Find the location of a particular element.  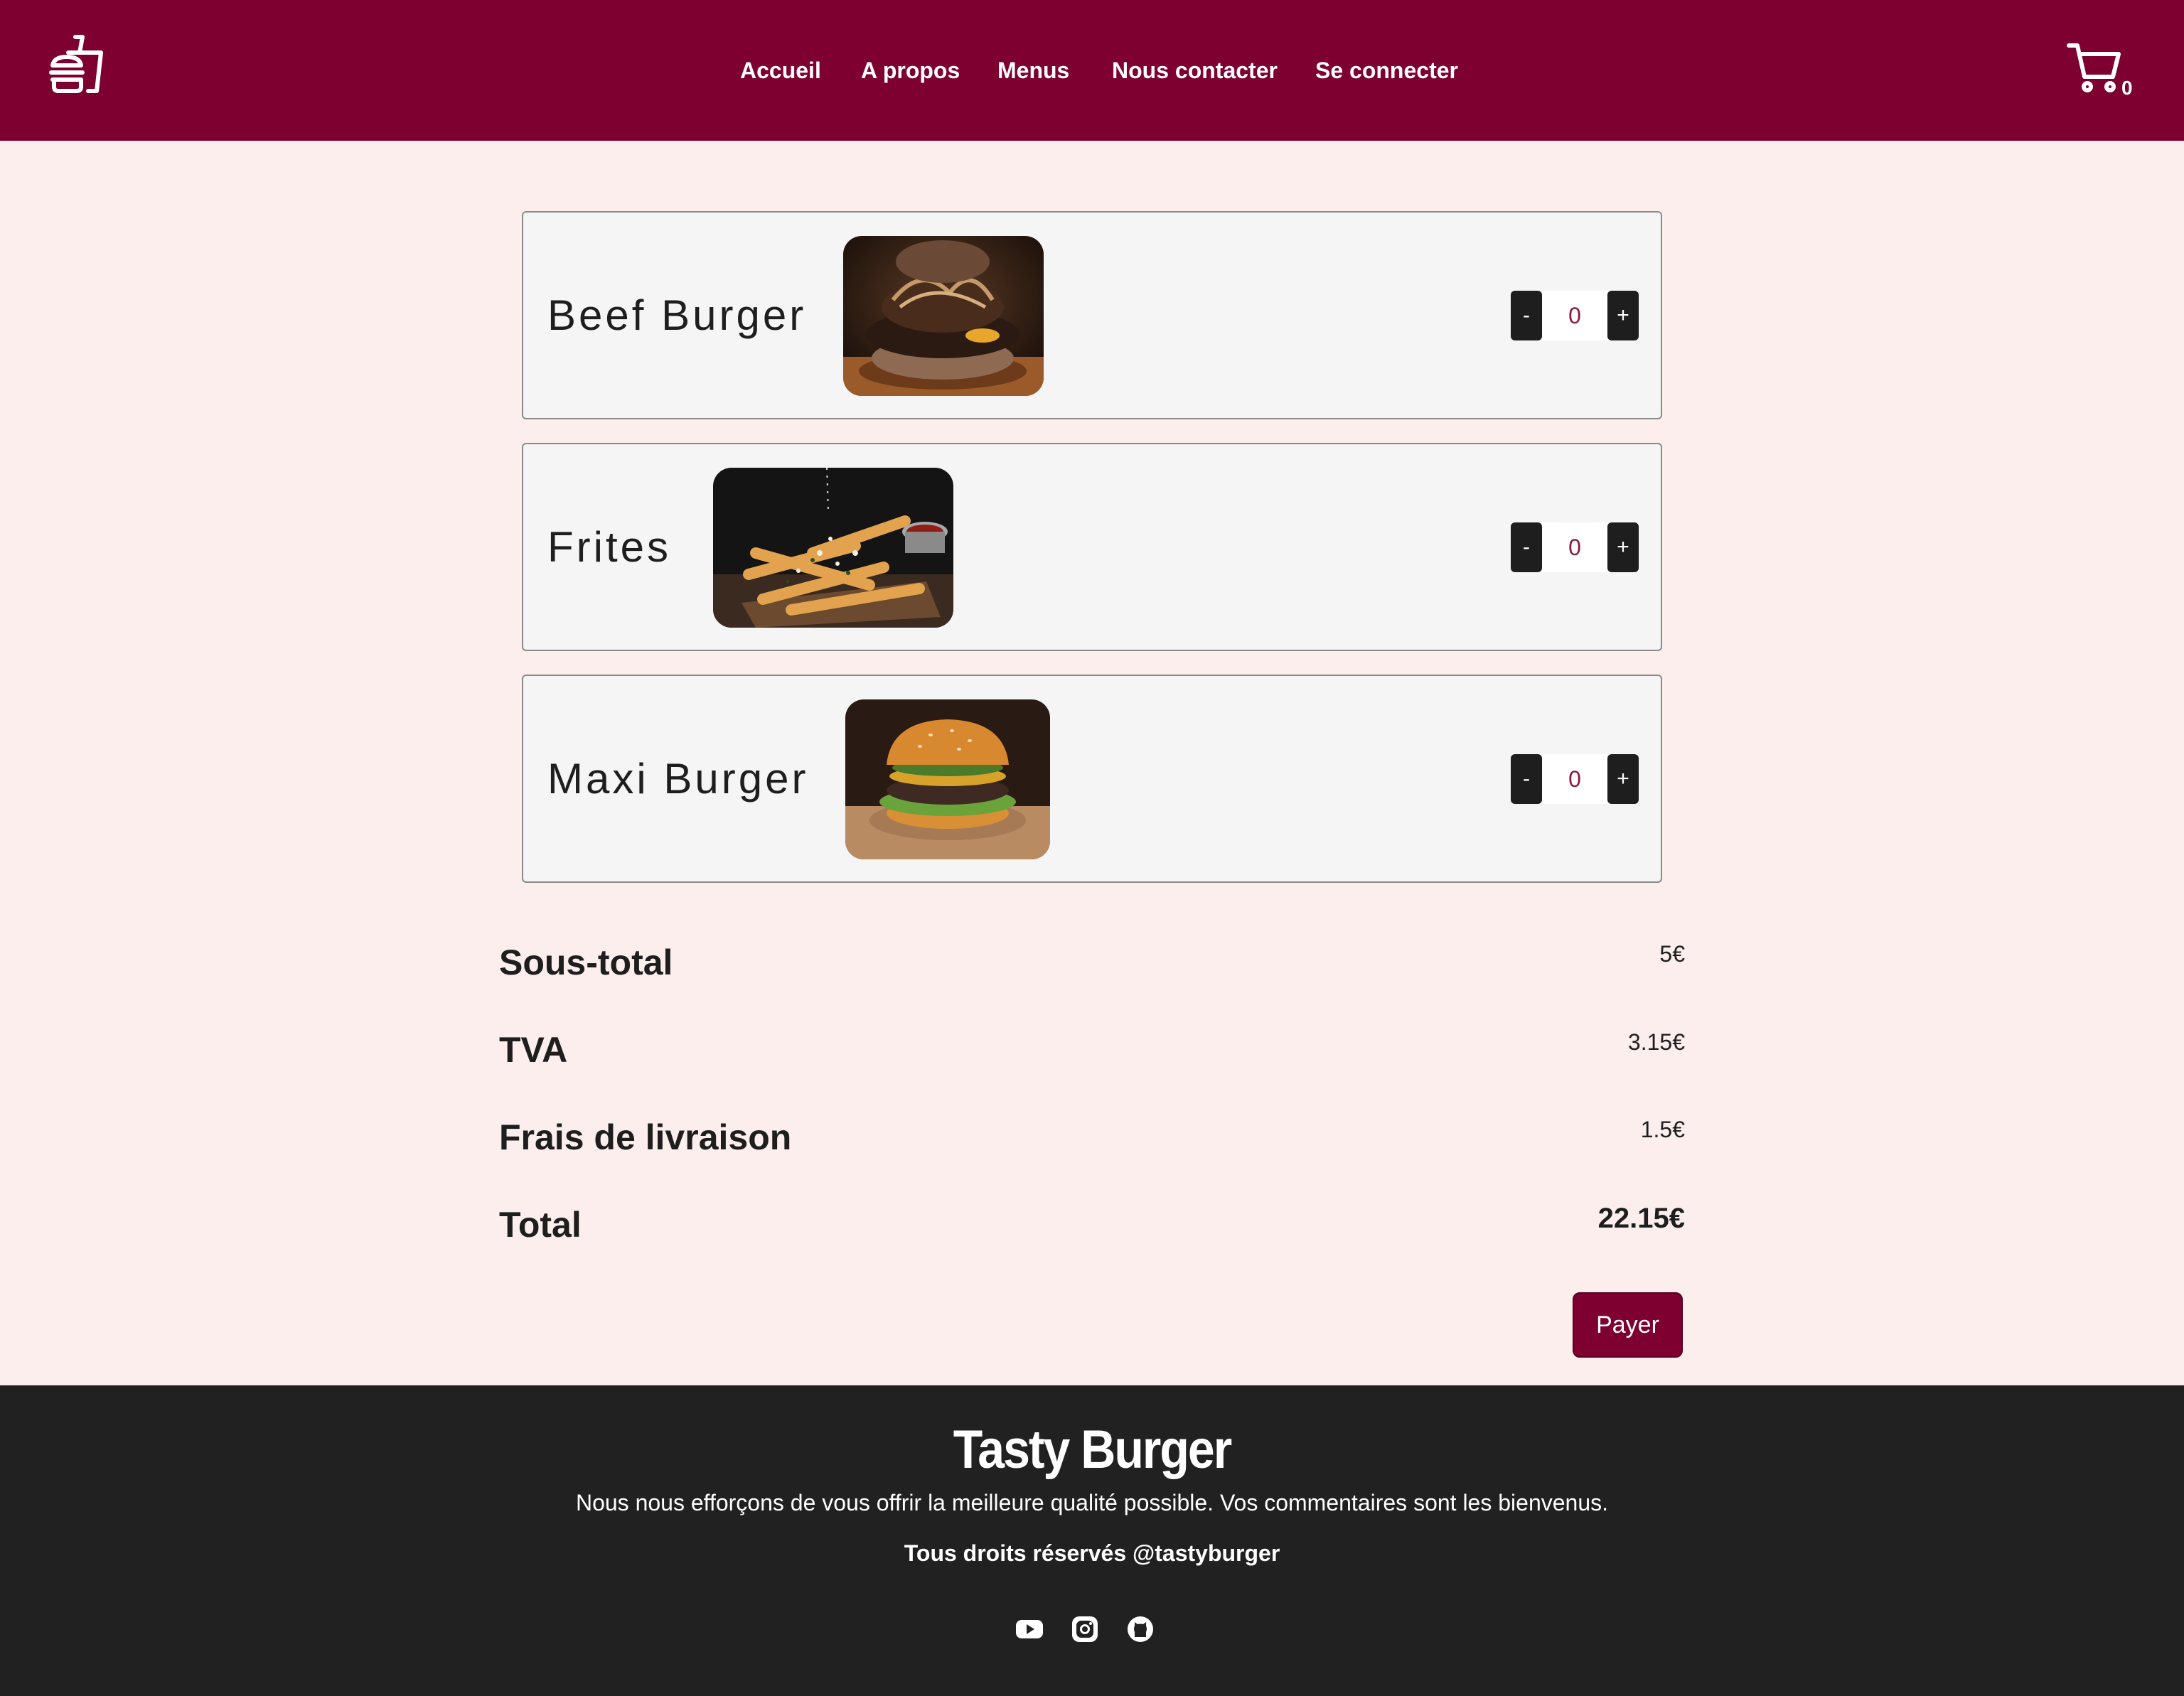

instagram-icon is located at coordinates (1085, 1629).